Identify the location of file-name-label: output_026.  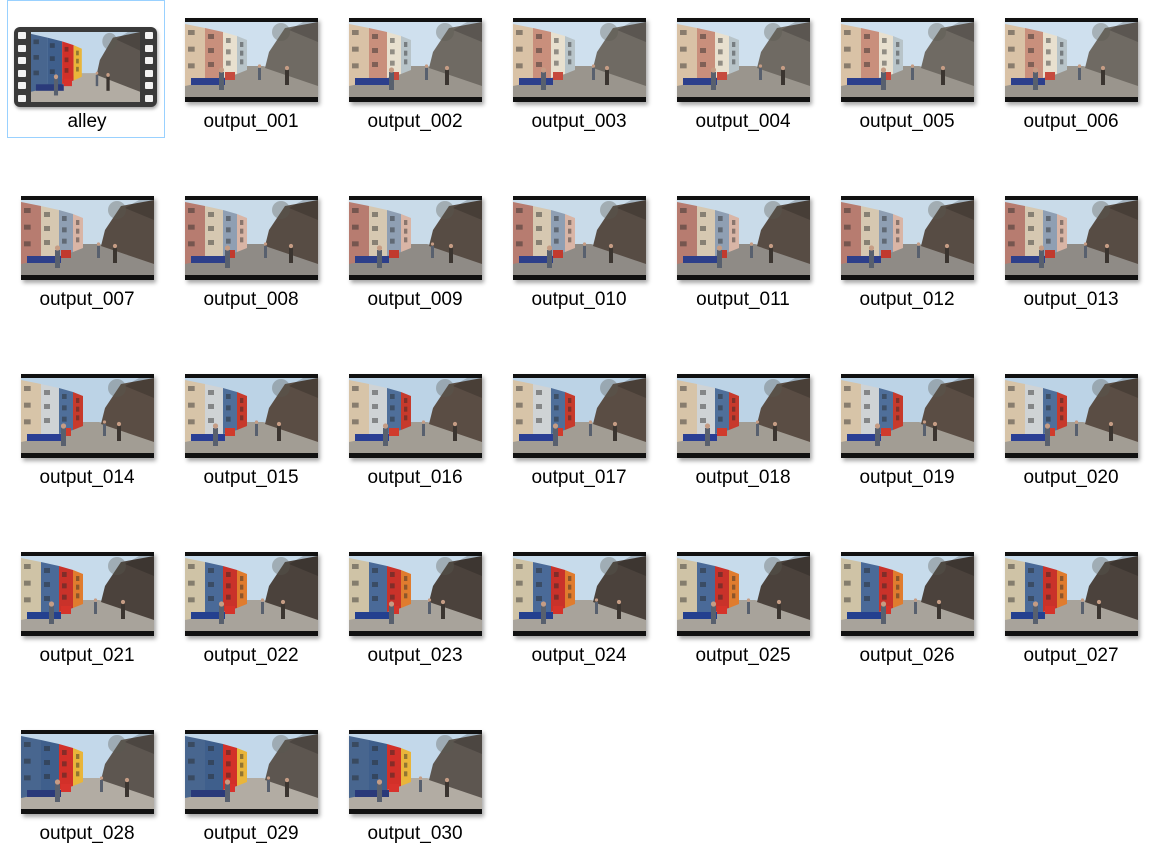
(907, 655).